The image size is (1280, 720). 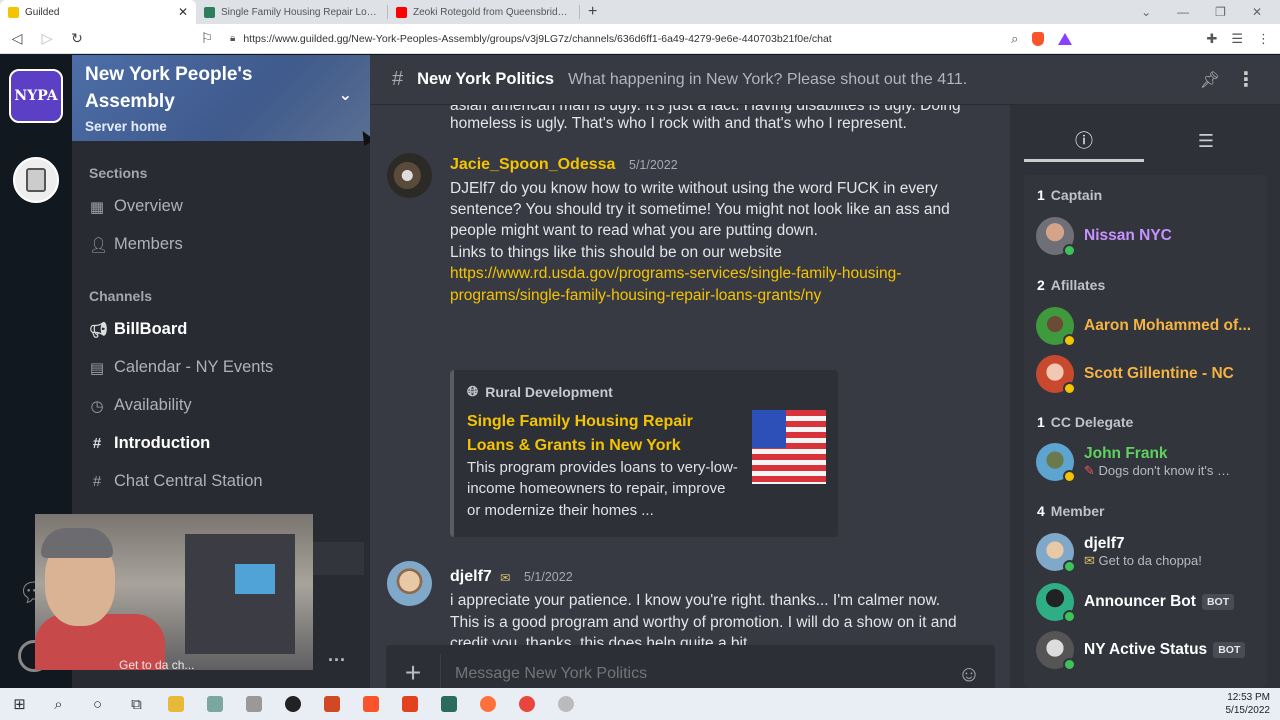 What do you see at coordinates (176, 481) in the screenshot?
I see `sidebar-item-chat-central-station: # Chat Central Station` at bounding box center [176, 481].